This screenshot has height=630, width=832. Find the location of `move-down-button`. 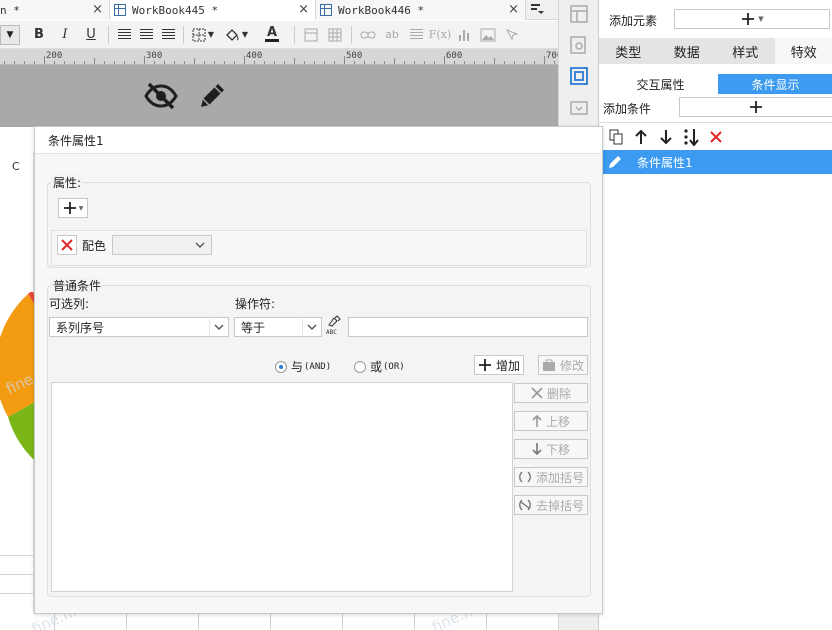

move-down-button is located at coordinates (666, 137).